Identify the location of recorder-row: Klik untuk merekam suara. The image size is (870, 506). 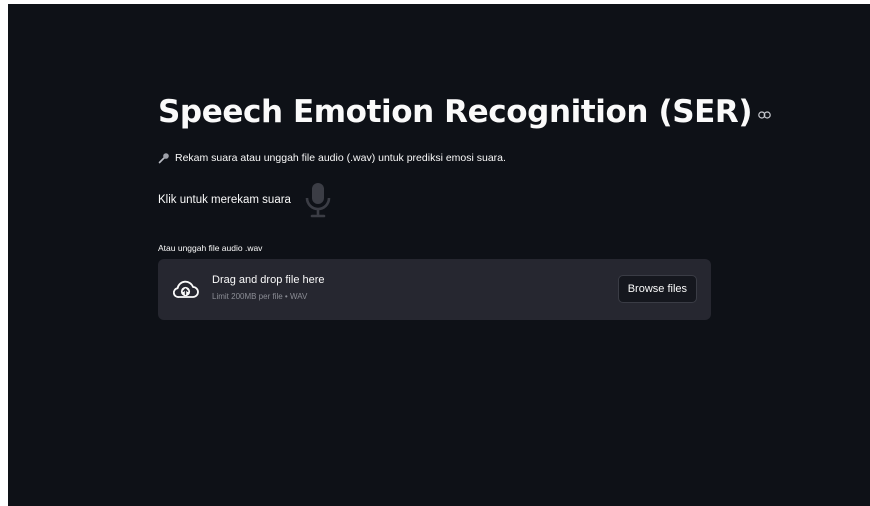
(245, 200).